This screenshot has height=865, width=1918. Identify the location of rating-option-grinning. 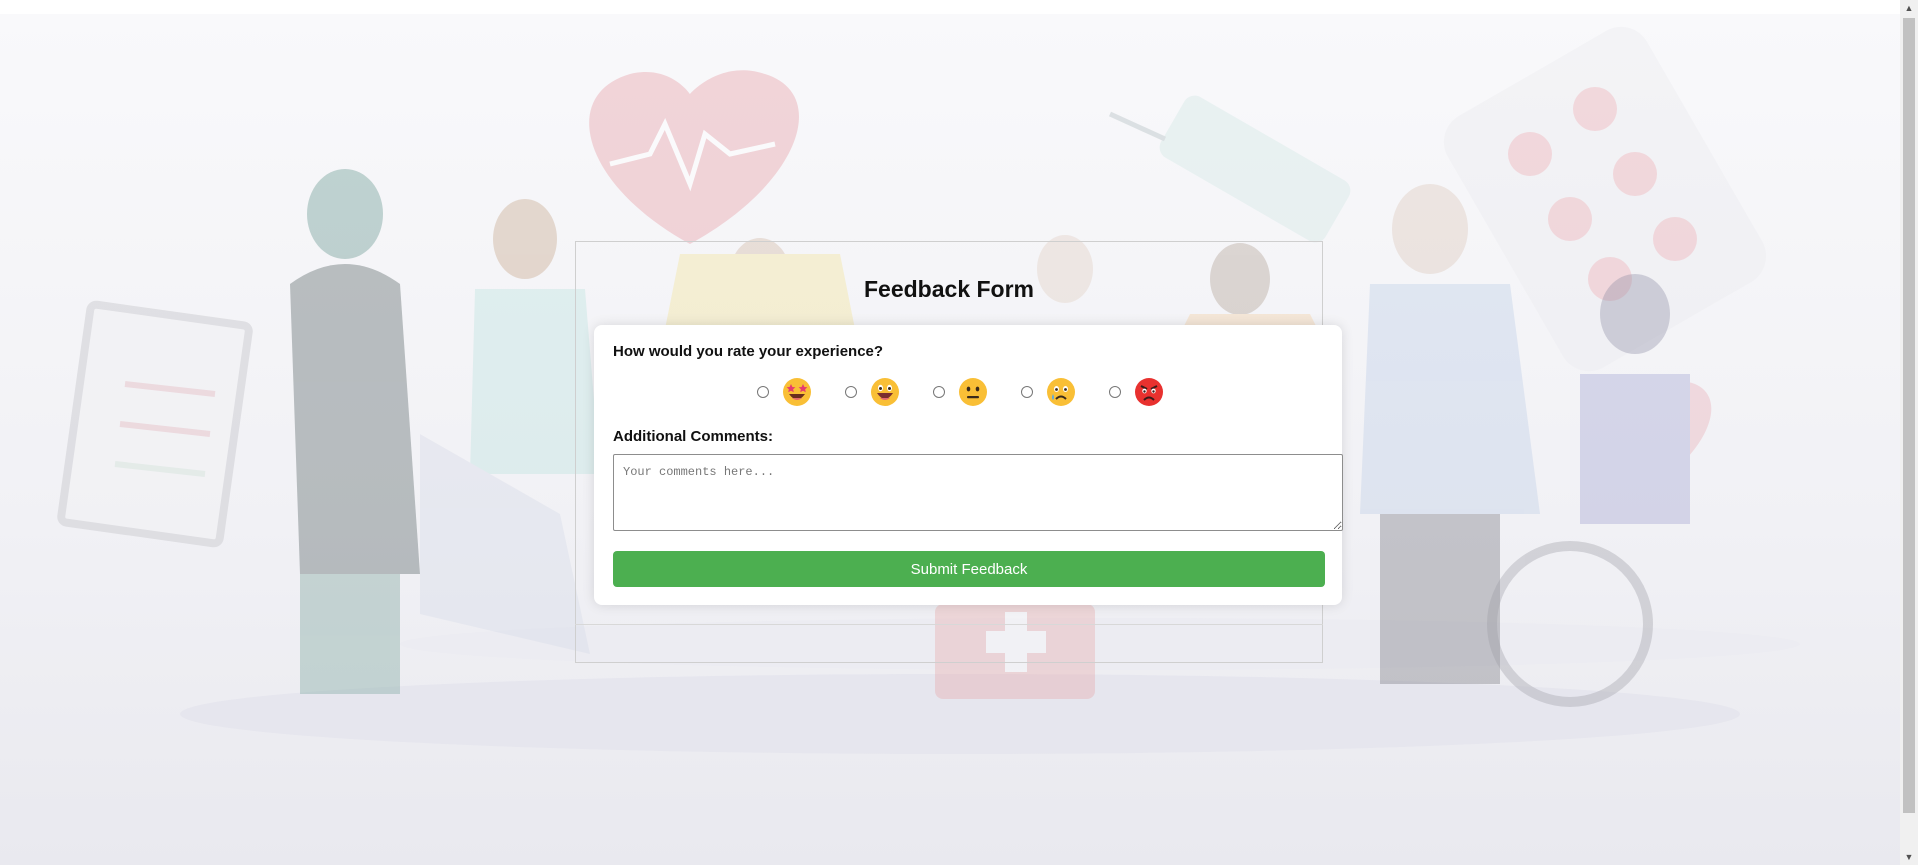
(880, 392).